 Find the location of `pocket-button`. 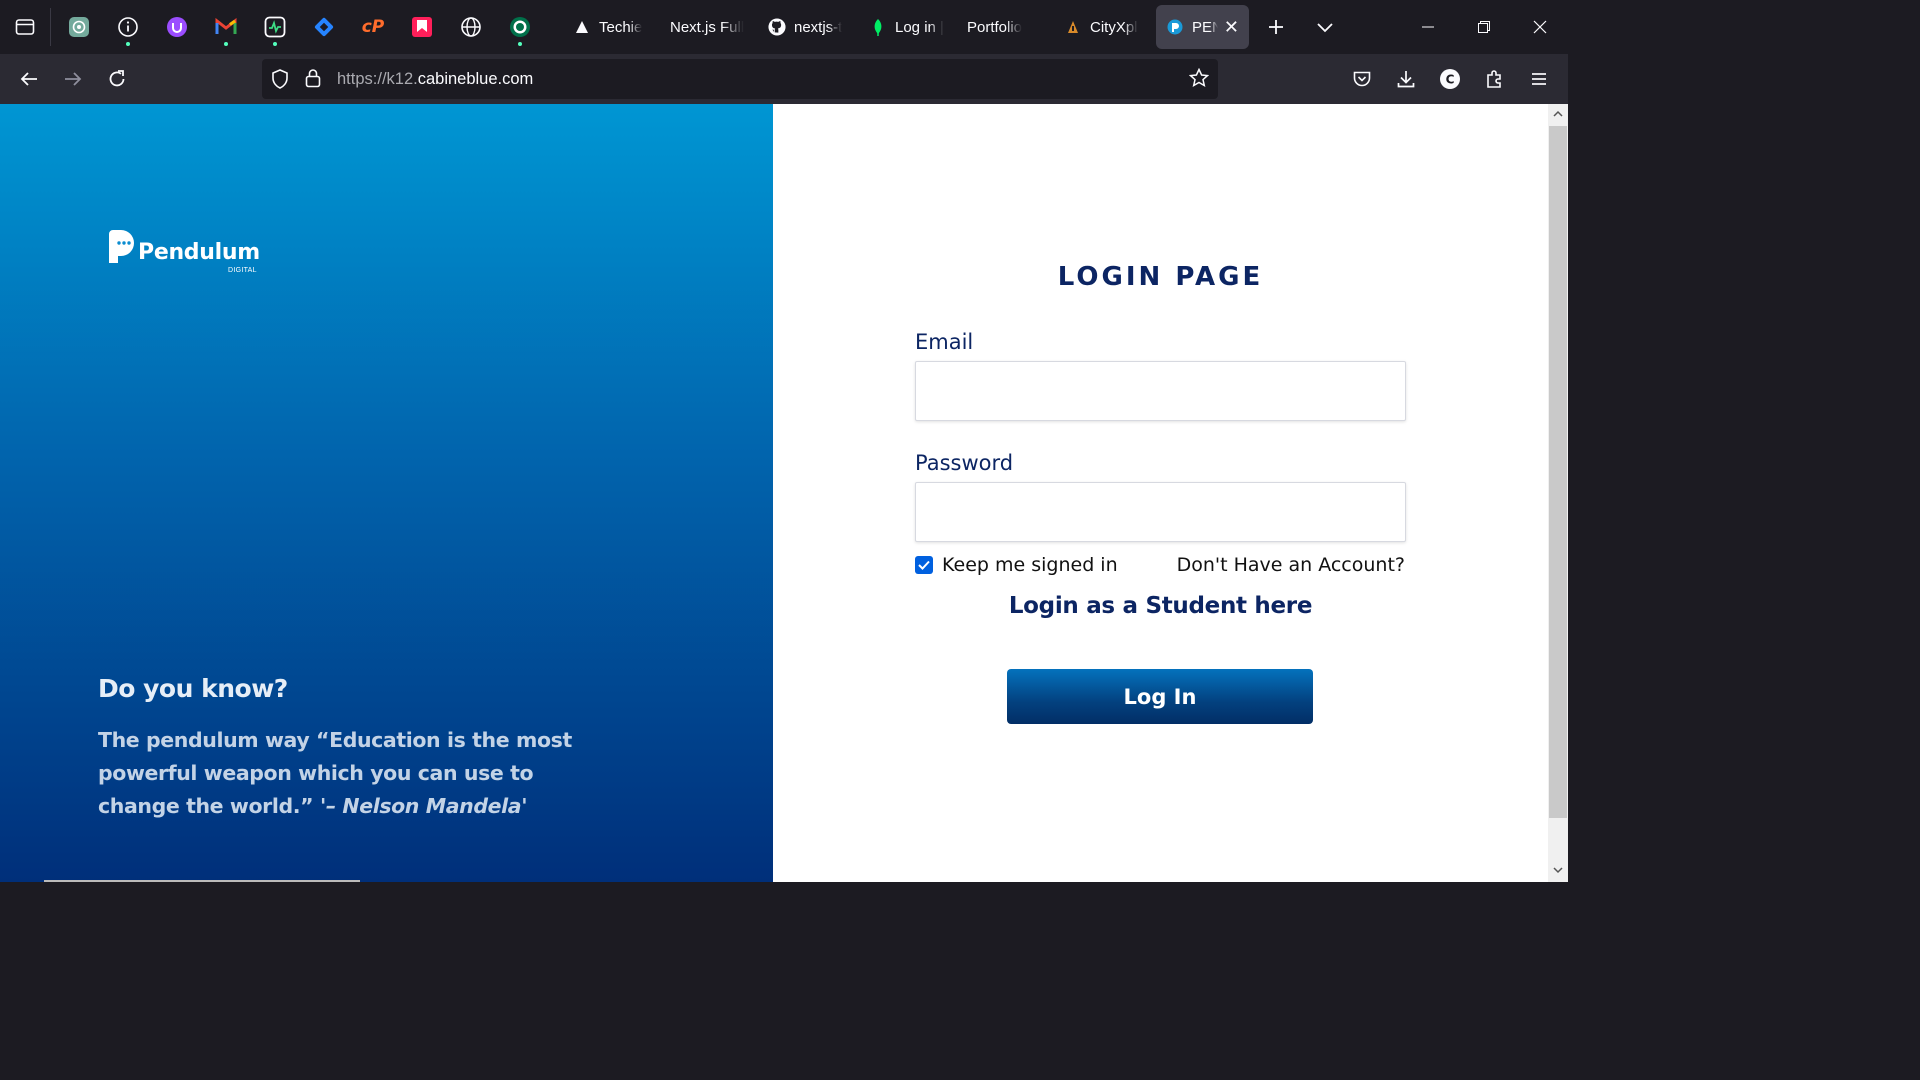

pocket-button is located at coordinates (1362, 79).